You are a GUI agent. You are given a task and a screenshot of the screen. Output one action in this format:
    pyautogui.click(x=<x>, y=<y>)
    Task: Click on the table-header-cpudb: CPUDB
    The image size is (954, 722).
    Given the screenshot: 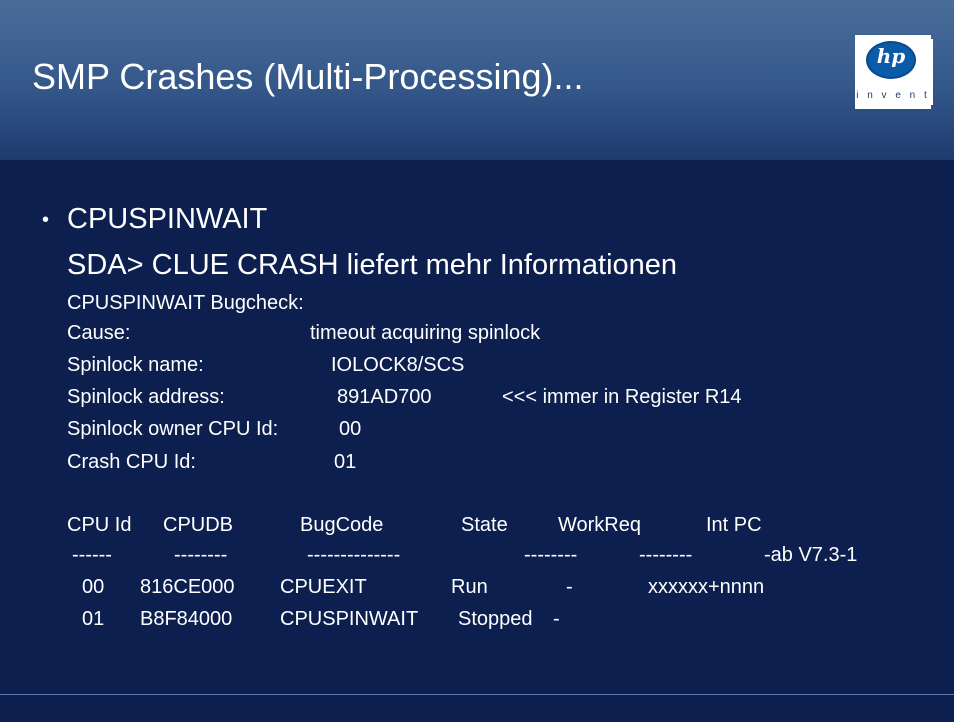 What is the action you would take?
    pyautogui.click(x=198, y=525)
    